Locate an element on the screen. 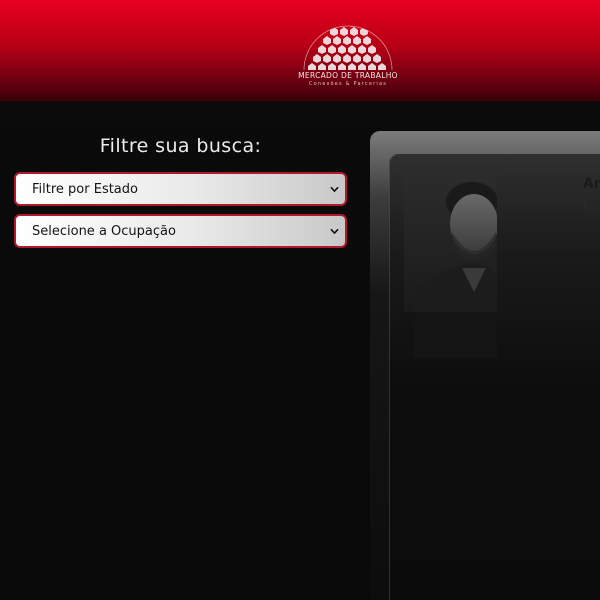  brand-logo: MERCADO DE TRABALHO Conexões & Parcerias is located at coordinates (348, 50).